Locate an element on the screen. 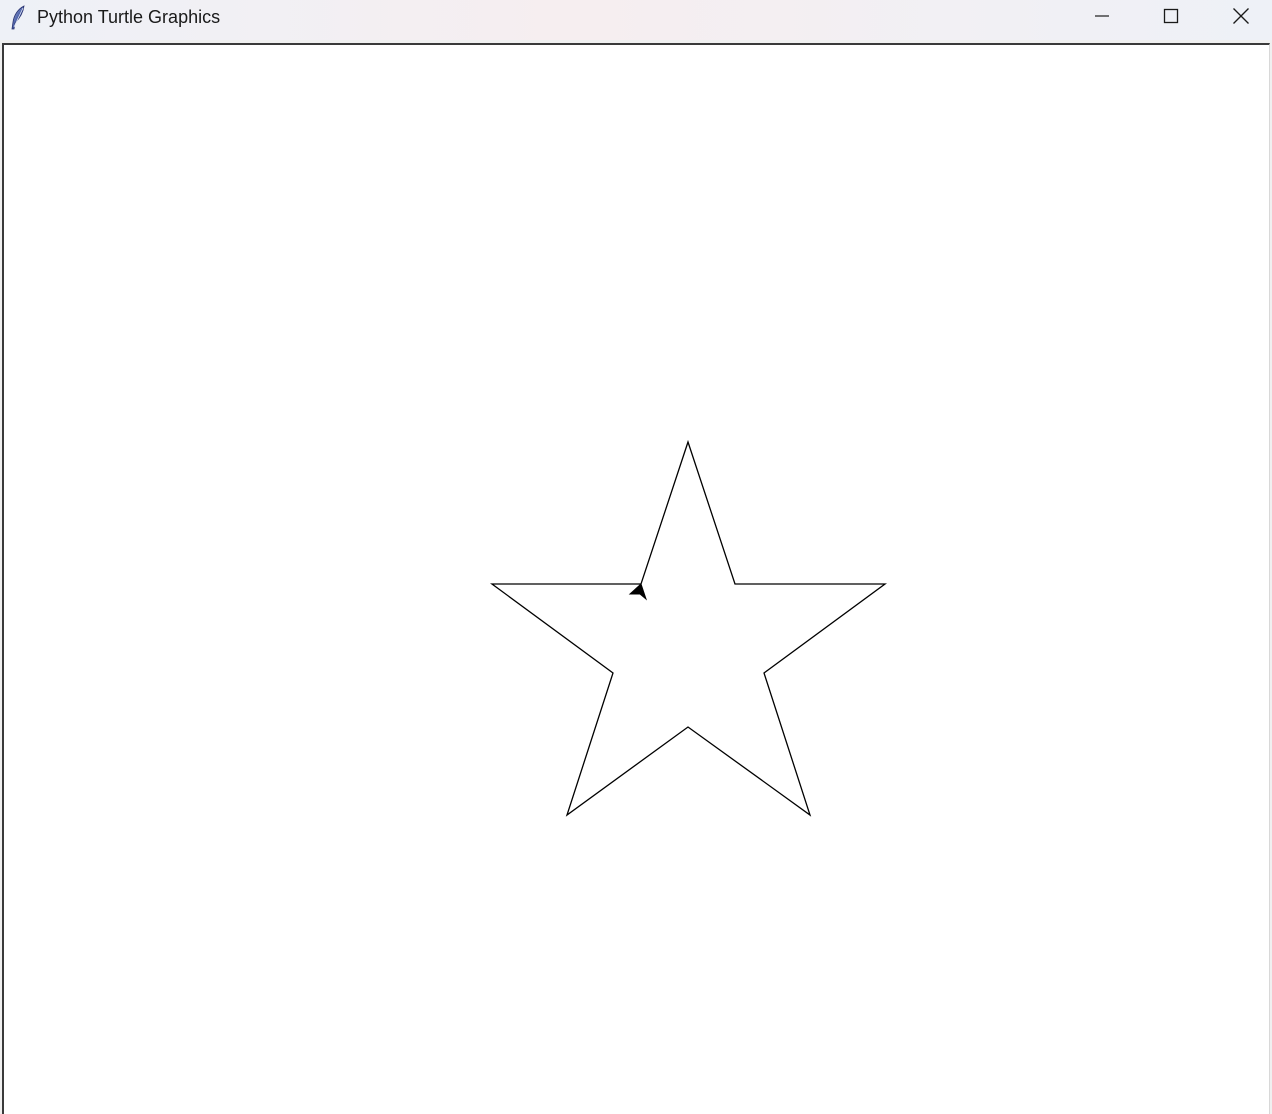  close-button is located at coordinates (1241, 16).